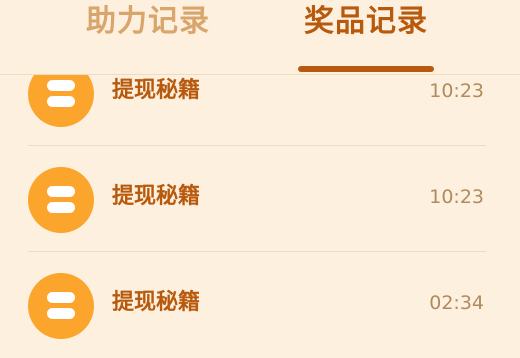 The width and height of the screenshot is (520, 358). I want to click on tab-help-record: 助力记录, so click(148, 38).